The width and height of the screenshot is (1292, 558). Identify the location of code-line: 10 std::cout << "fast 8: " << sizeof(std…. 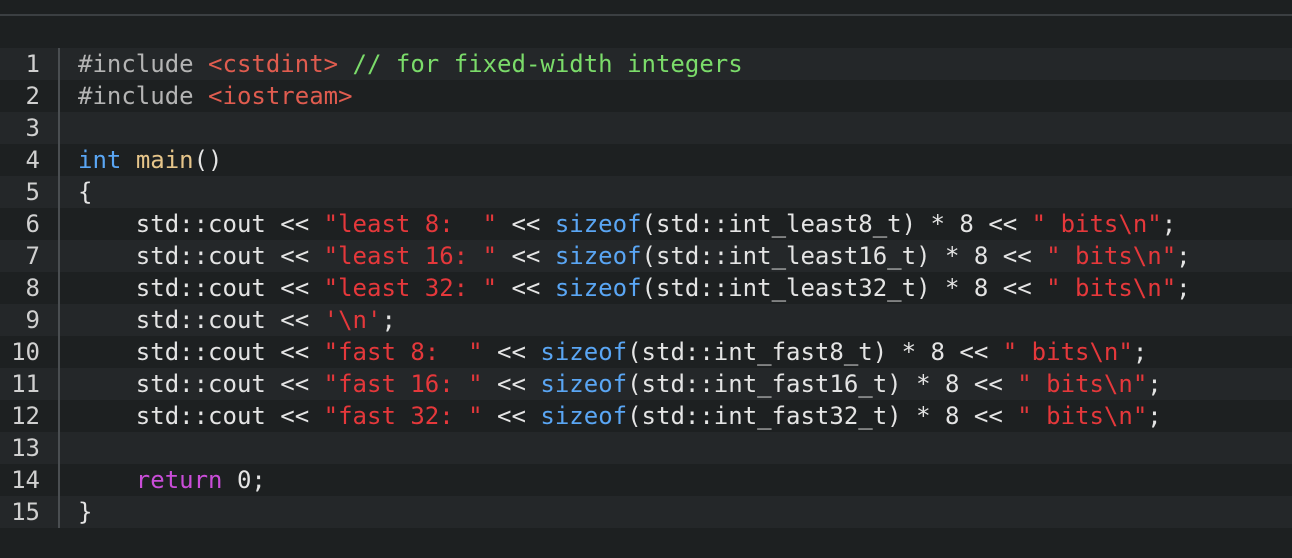
(646, 352).